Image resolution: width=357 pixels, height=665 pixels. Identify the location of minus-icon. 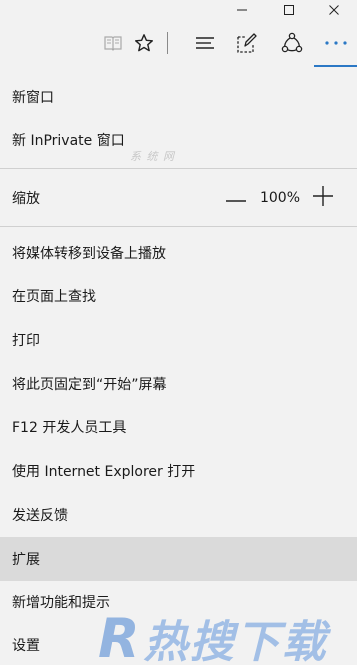
(236, 198).